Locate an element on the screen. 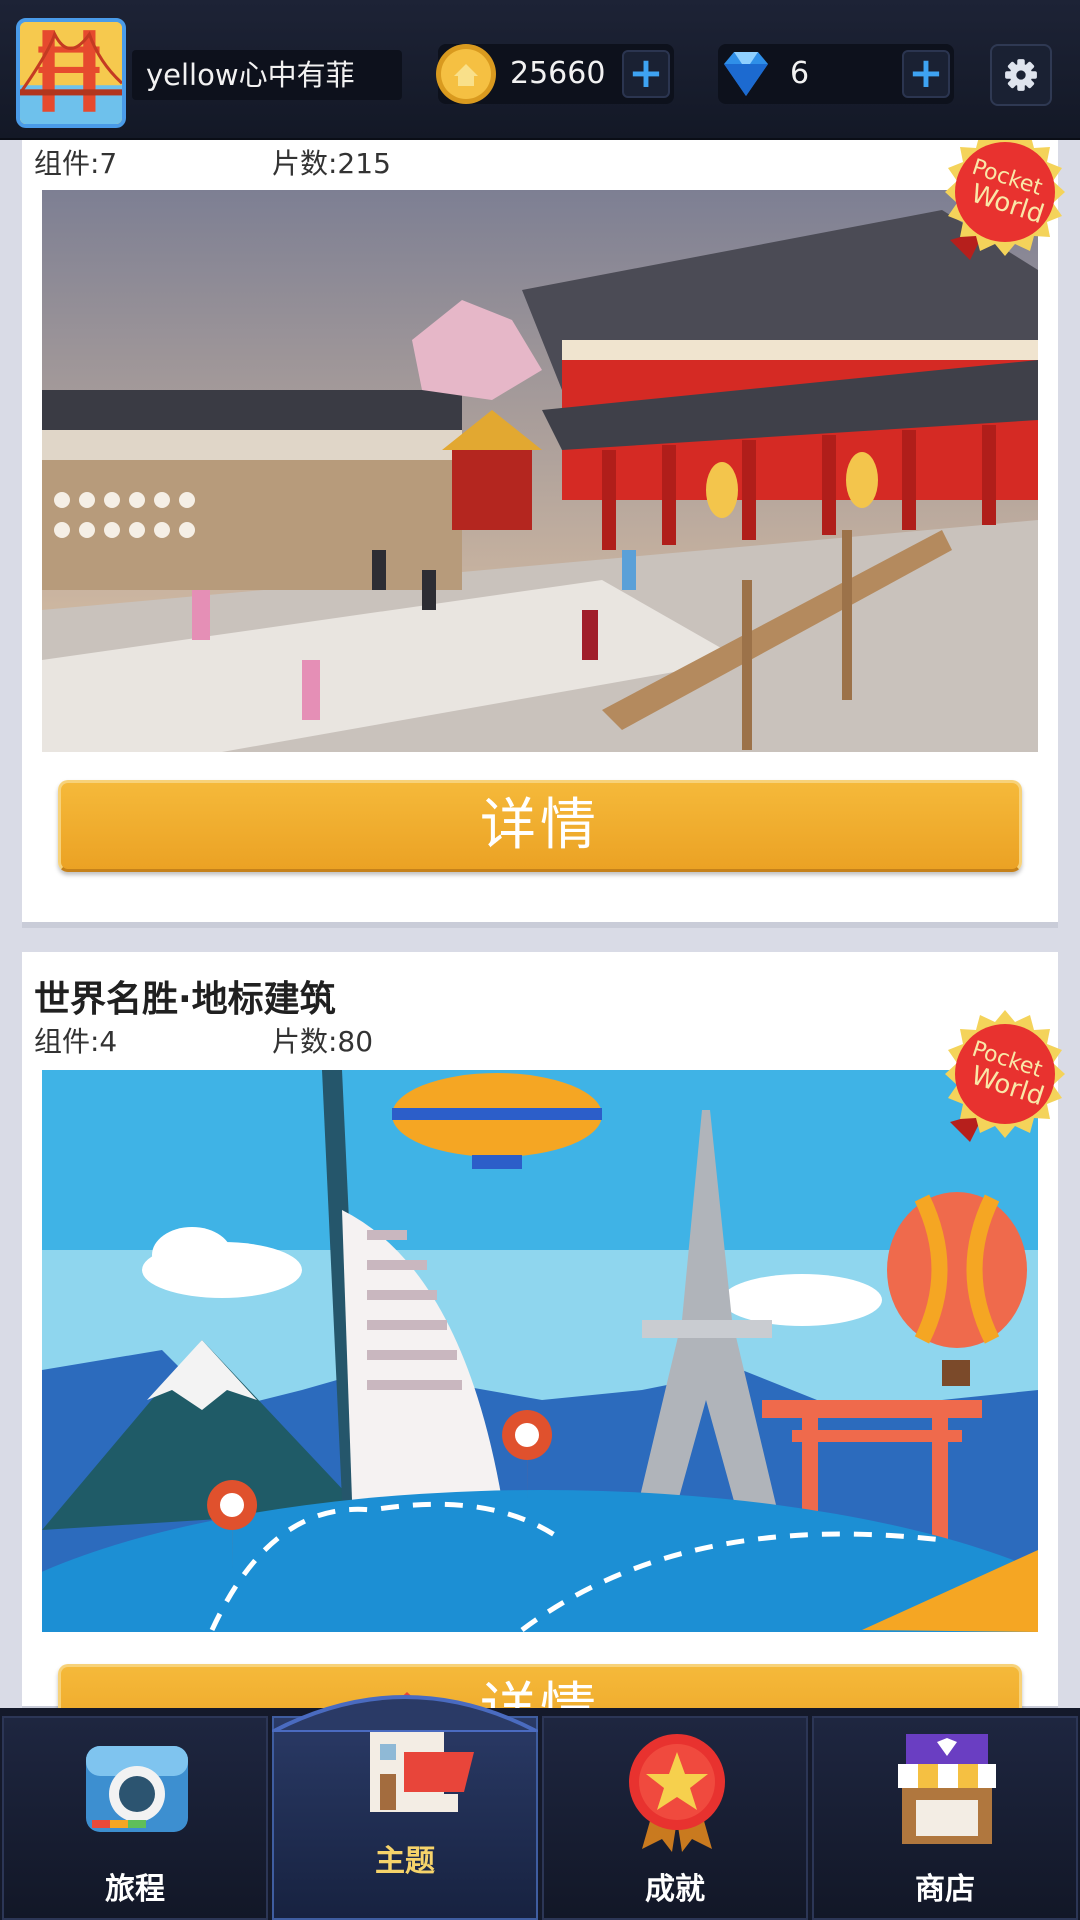  golden-gate-icon is located at coordinates (71, 73).